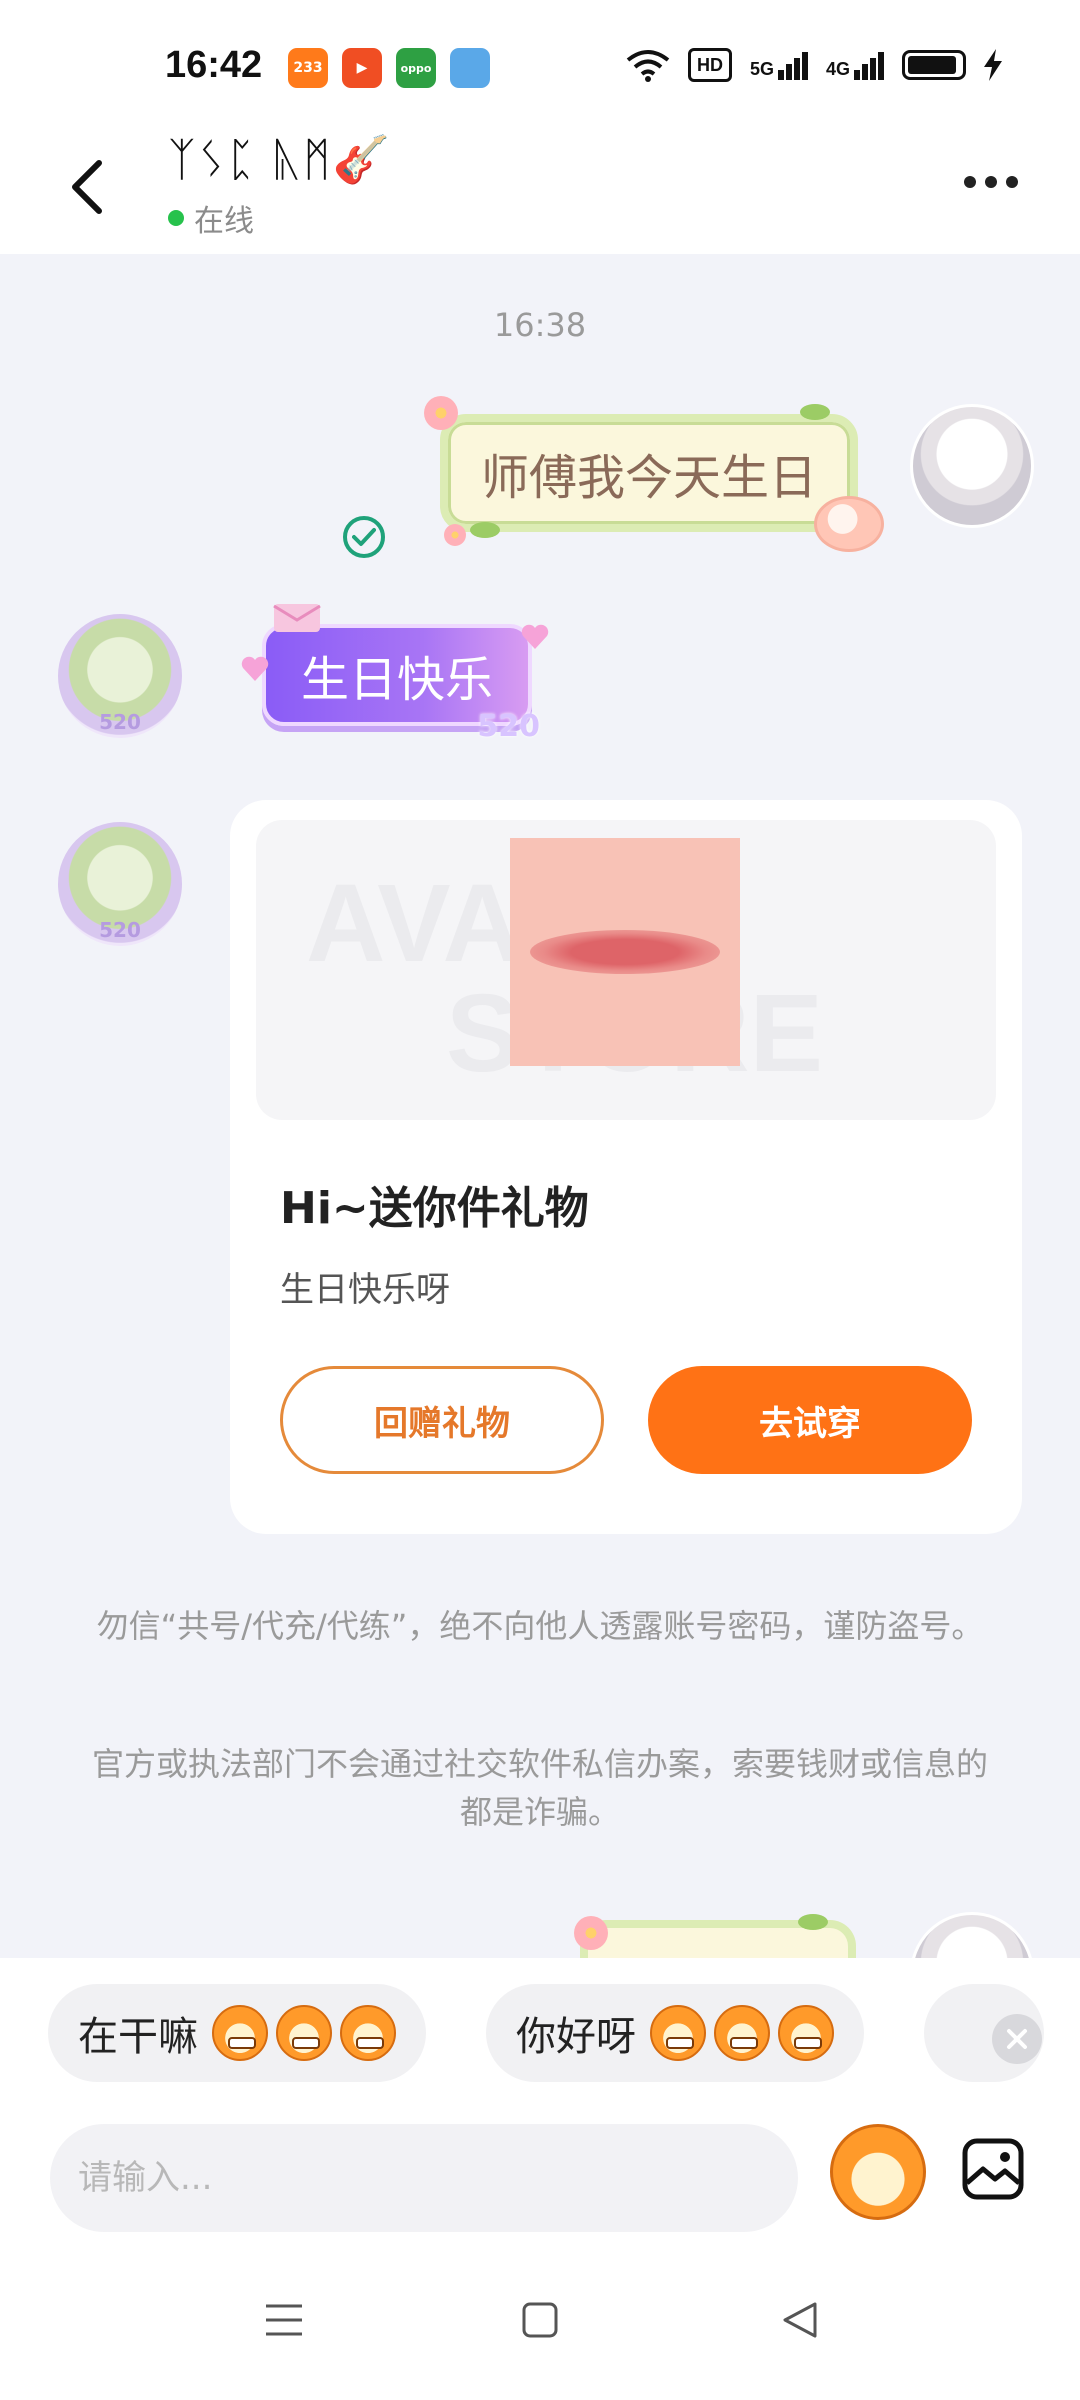 The image size is (1080, 2400). I want to click on quick-reply-chip: 你好呀, so click(675, 2033).